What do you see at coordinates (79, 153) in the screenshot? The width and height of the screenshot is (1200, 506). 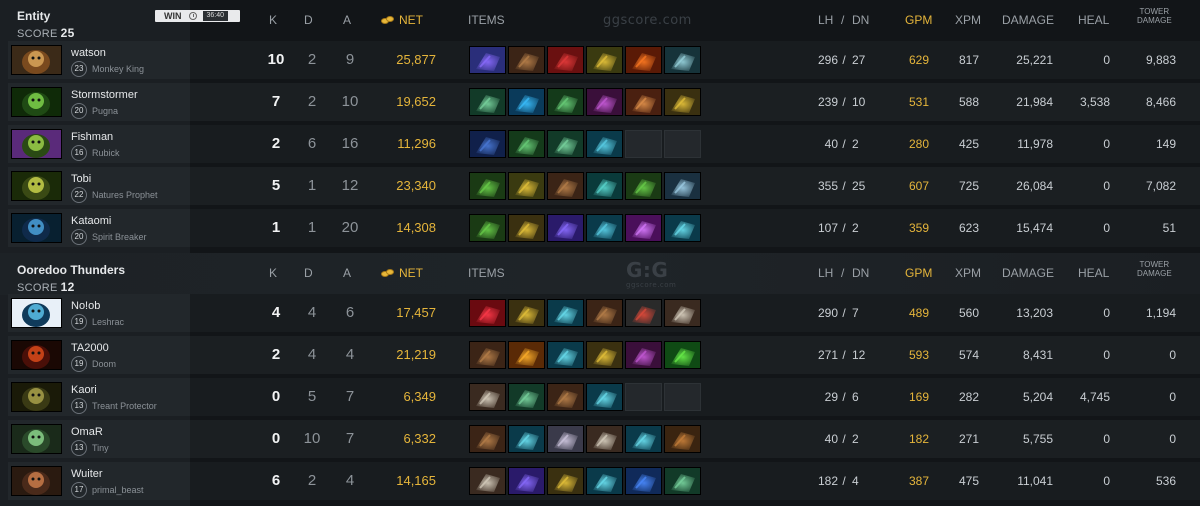 I see `hero-level-badge: 16` at bounding box center [79, 153].